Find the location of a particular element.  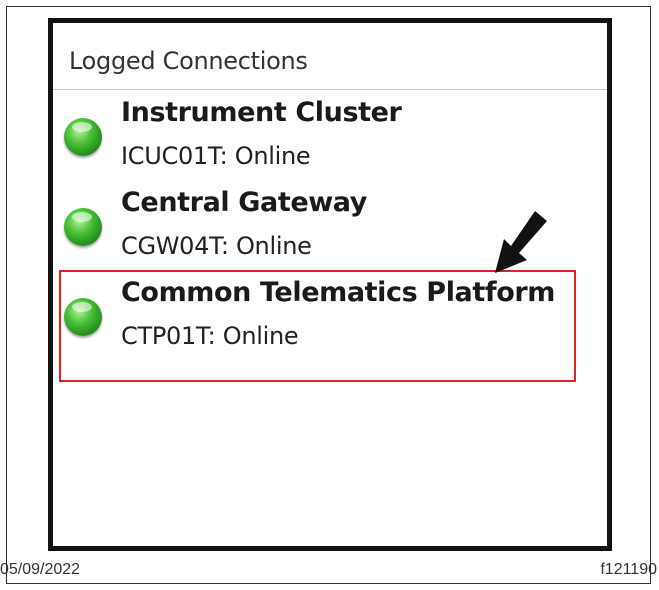

panel-title: Logged Connections is located at coordinates (188, 61).